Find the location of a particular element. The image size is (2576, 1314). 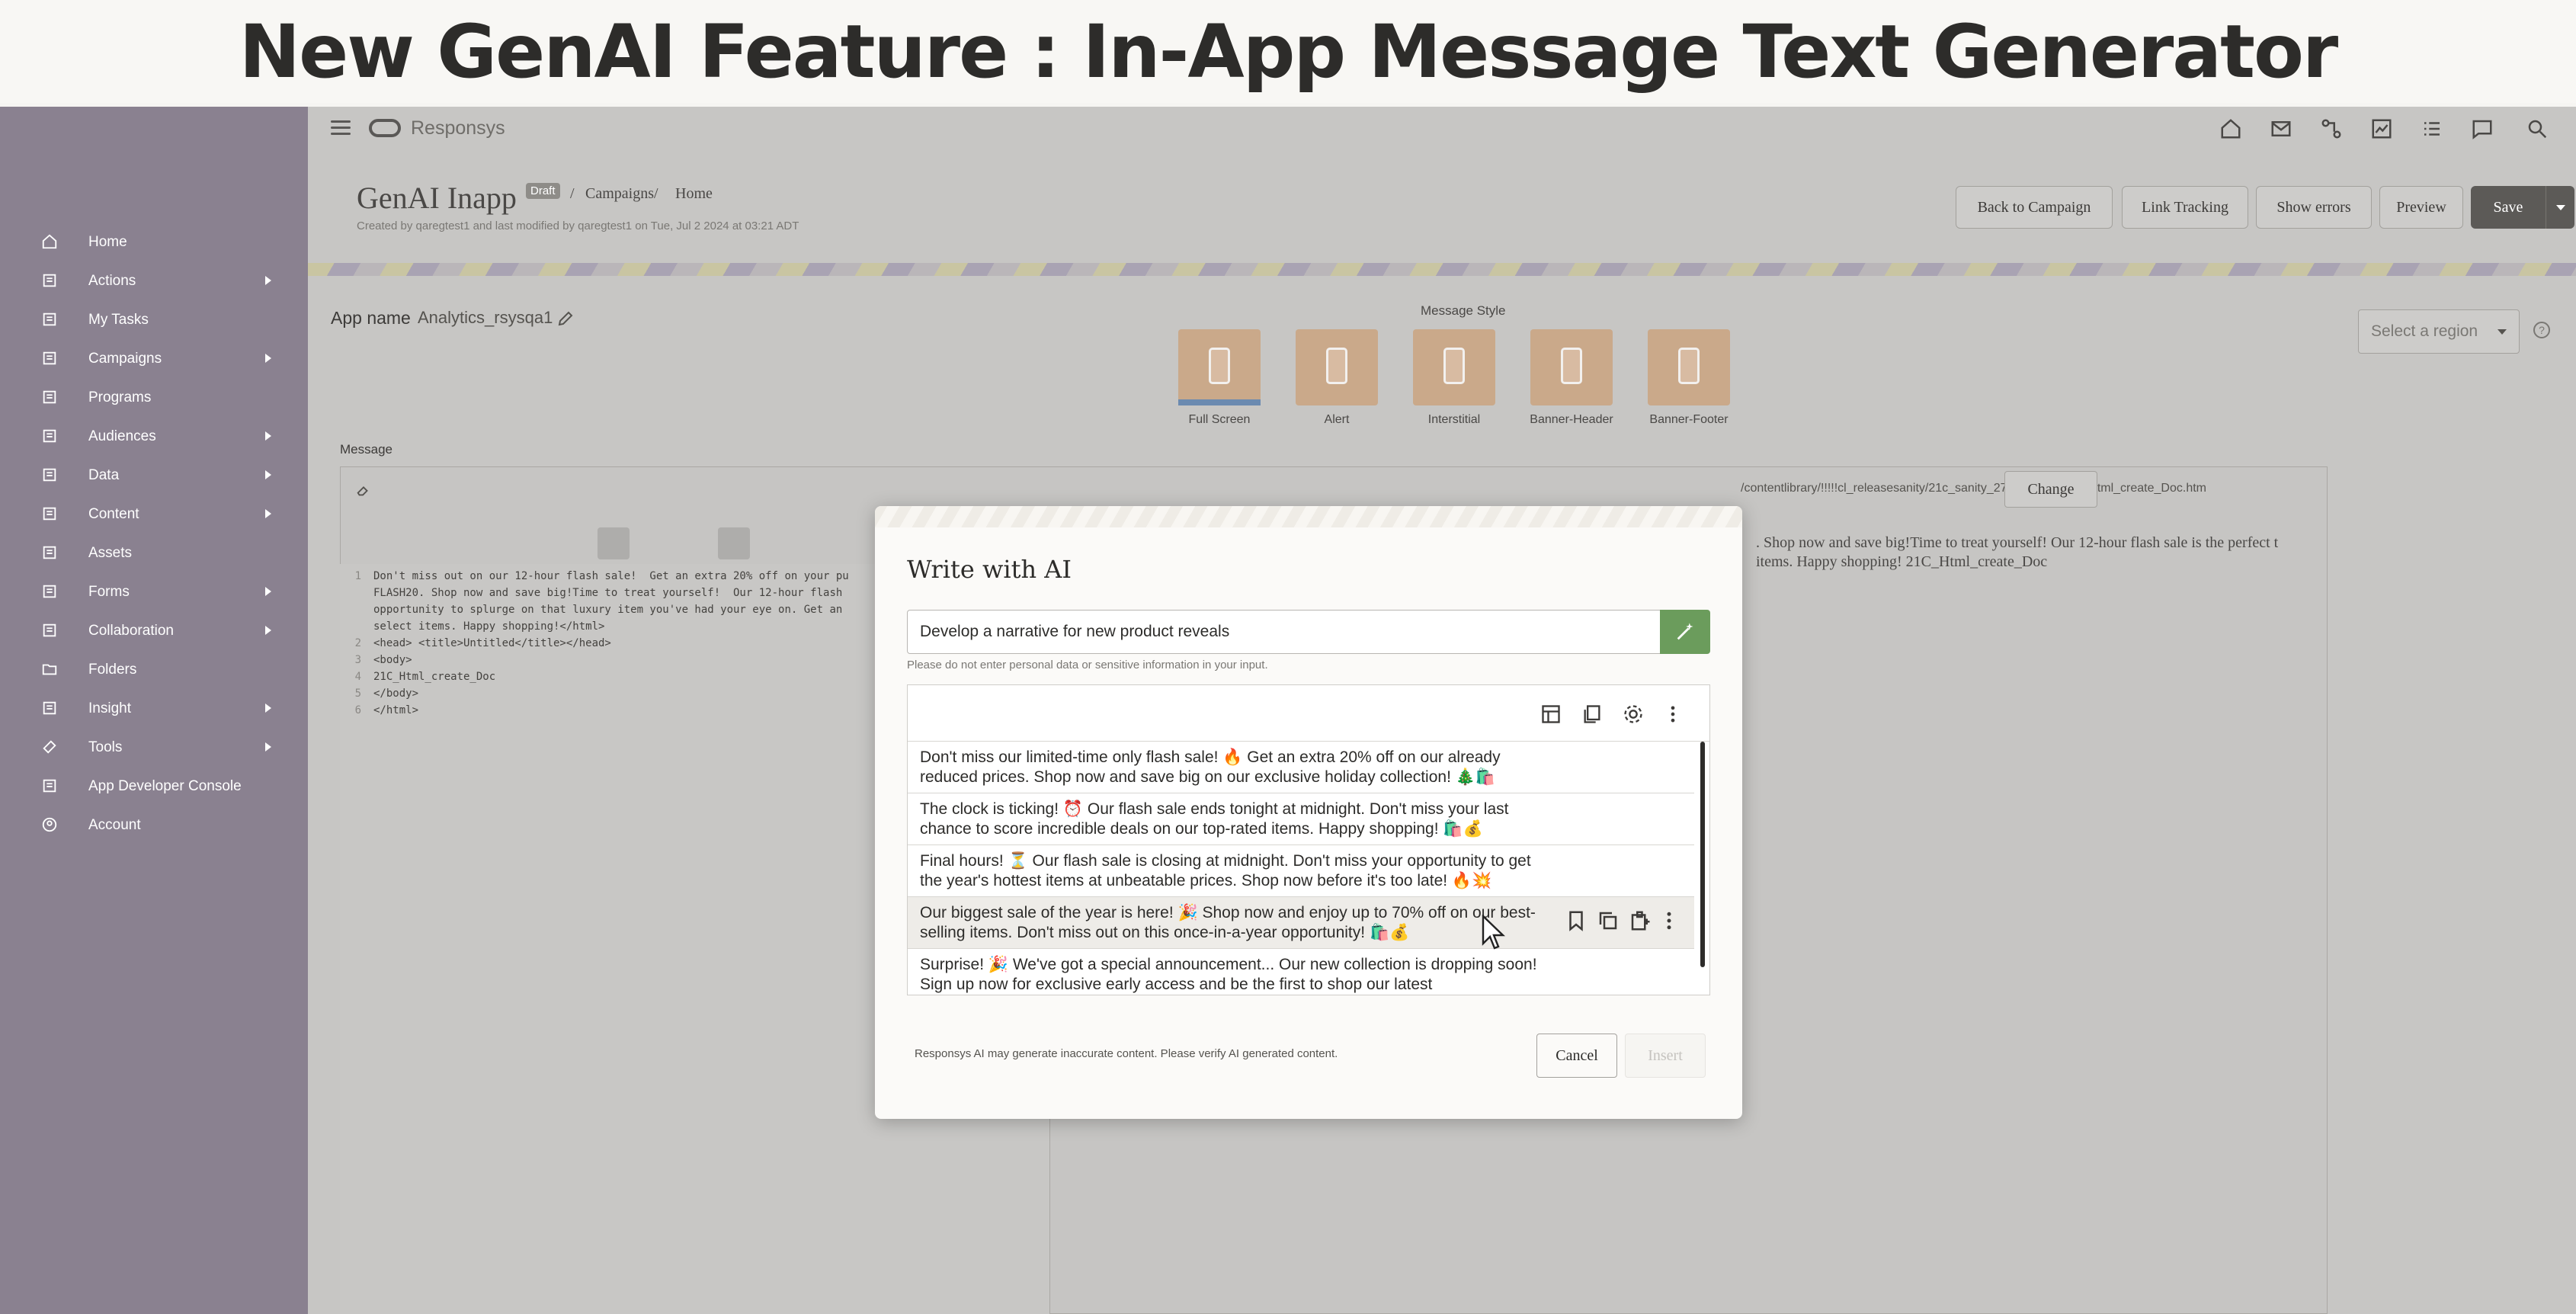

preview-button: Preview is located at coordinates (2421, 207).